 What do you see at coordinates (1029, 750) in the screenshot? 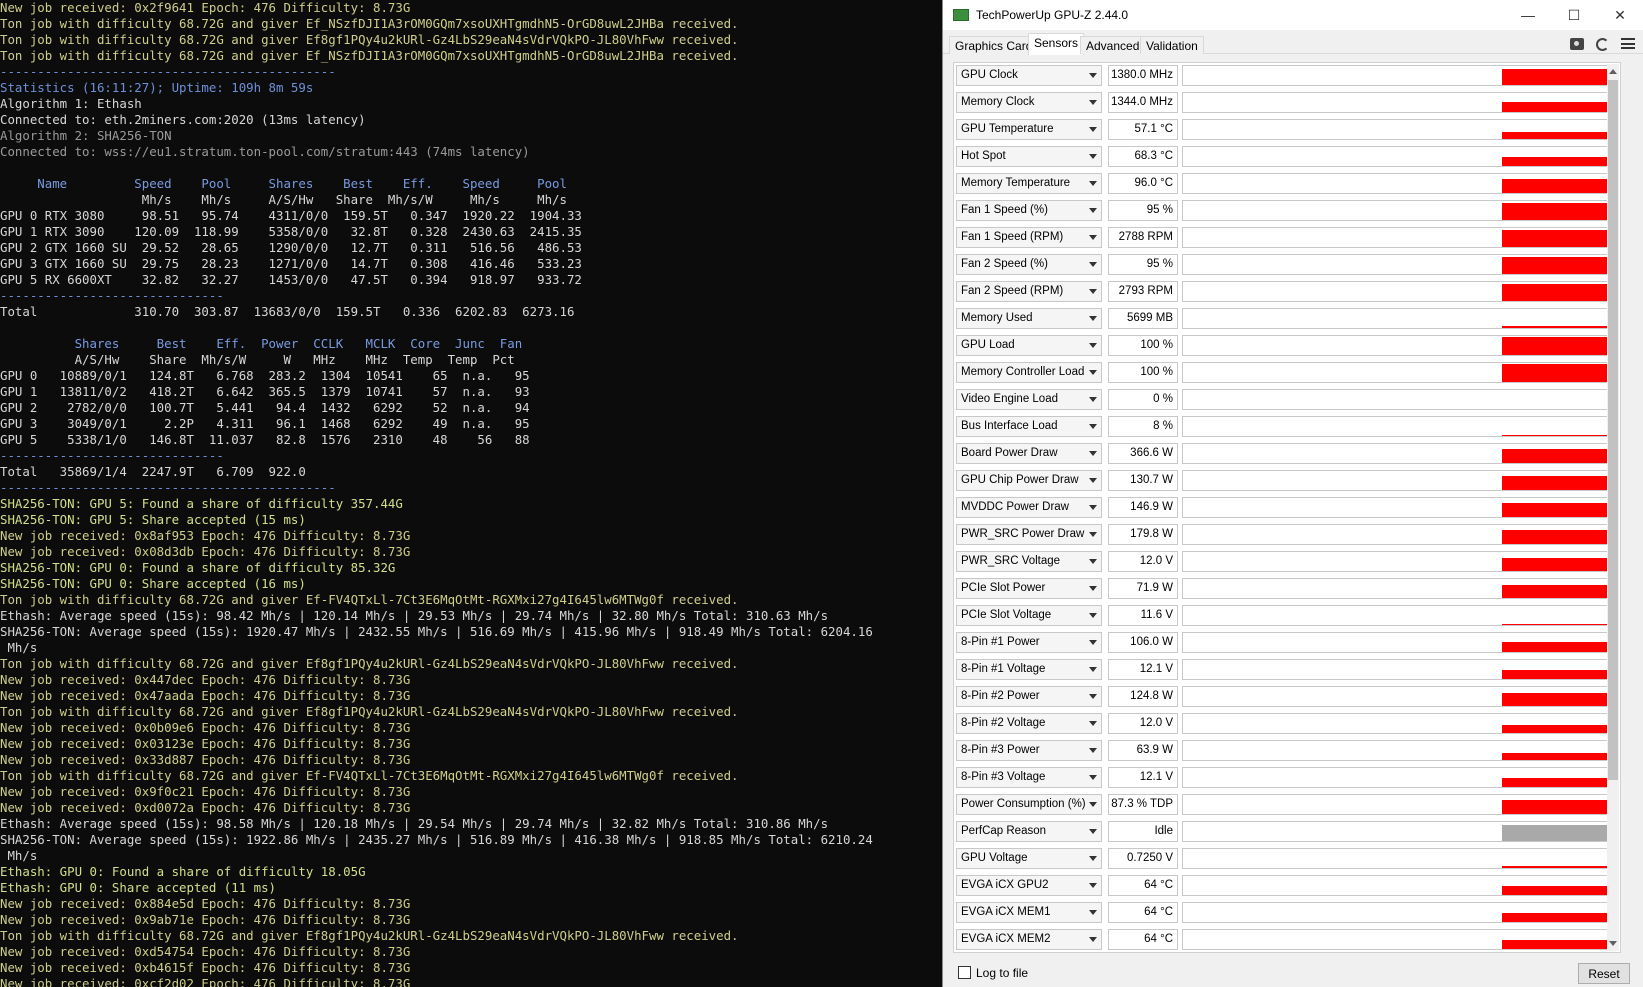
I see `sensor-name-dropdown: 8-Pin #3 Power` at bounding box center [1029, 750].